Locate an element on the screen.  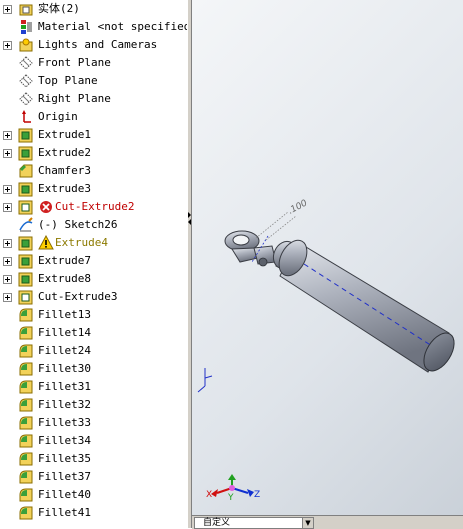
sketch-icon is located at coordinates (26, 225).